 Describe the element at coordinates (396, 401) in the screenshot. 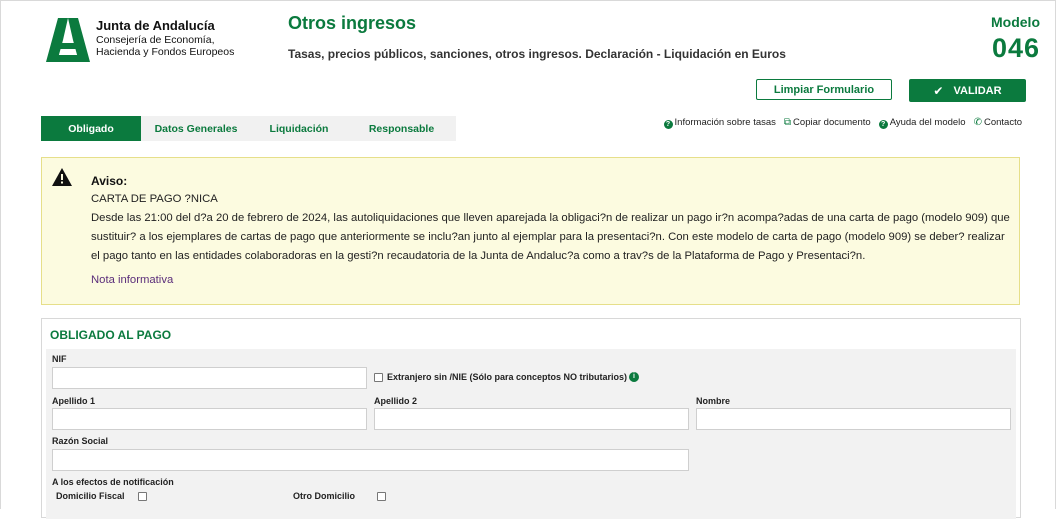

I see `apellido2-label: Apellido 2` at that location.